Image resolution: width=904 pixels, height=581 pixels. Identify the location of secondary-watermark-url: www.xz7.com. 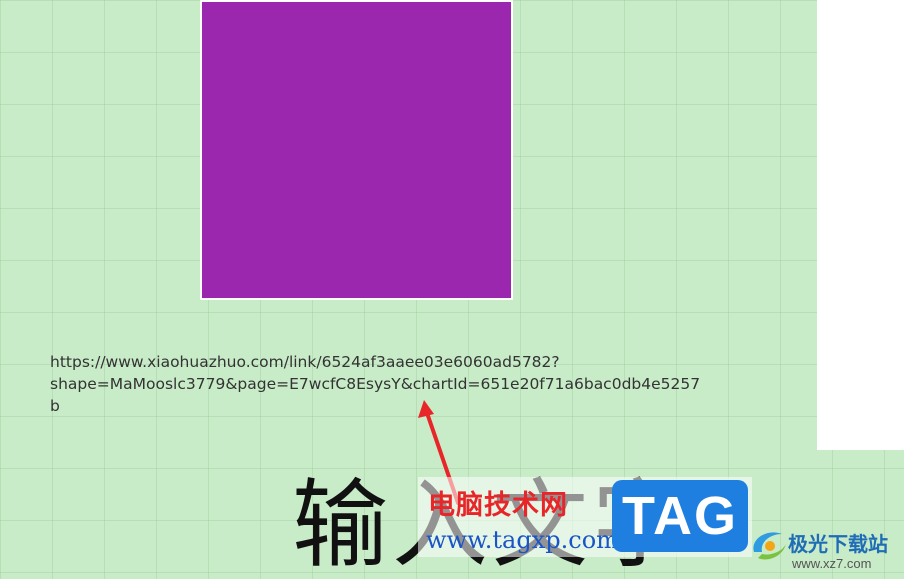
(832, 563).